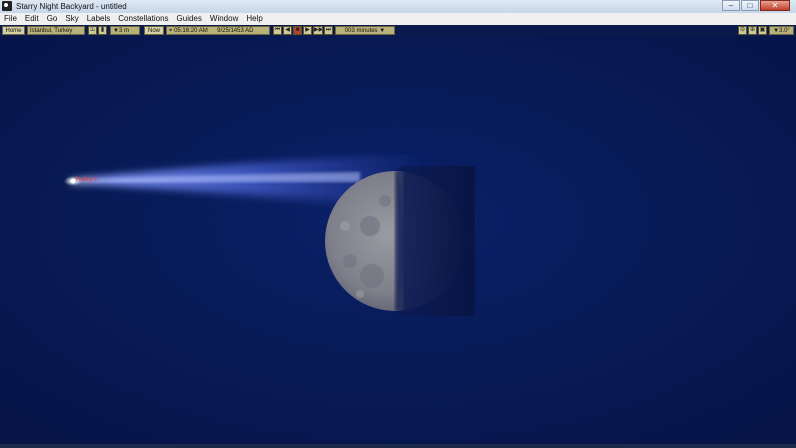 This screenshot has width=796, height=448. I want to click on step-back-icon: ◀, so click(287, 30).